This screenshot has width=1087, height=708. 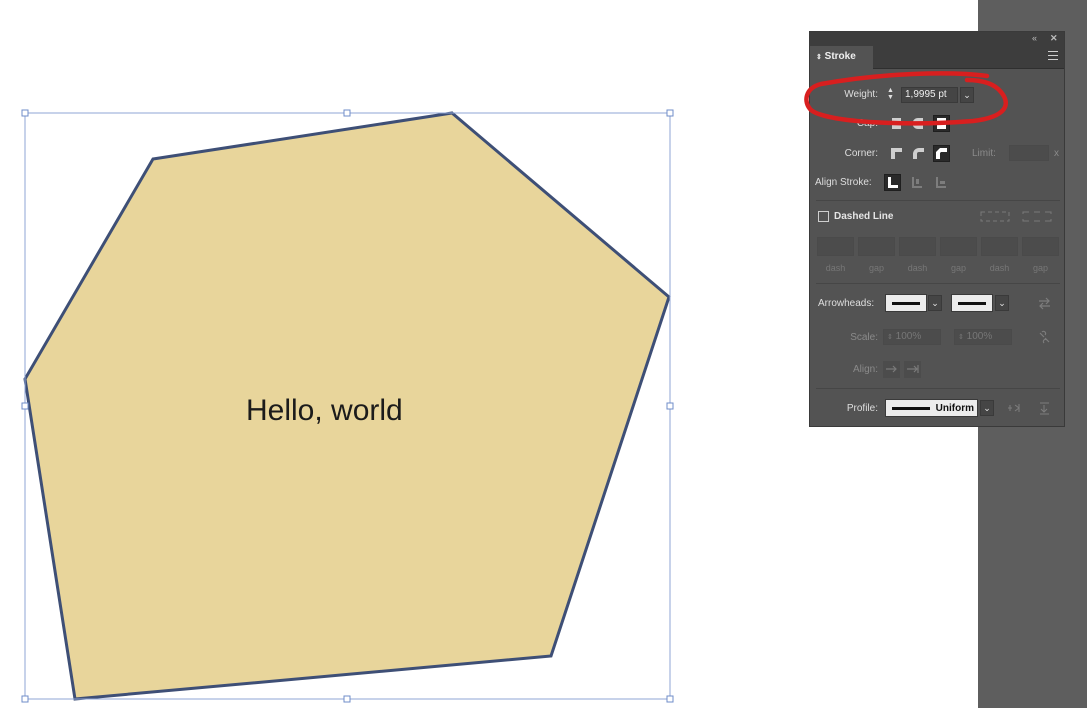 What do you see at coordinates (1053, 57) in the screenshot?
I see `hamburger-menu-icon` at bounding box center [1053, 57].